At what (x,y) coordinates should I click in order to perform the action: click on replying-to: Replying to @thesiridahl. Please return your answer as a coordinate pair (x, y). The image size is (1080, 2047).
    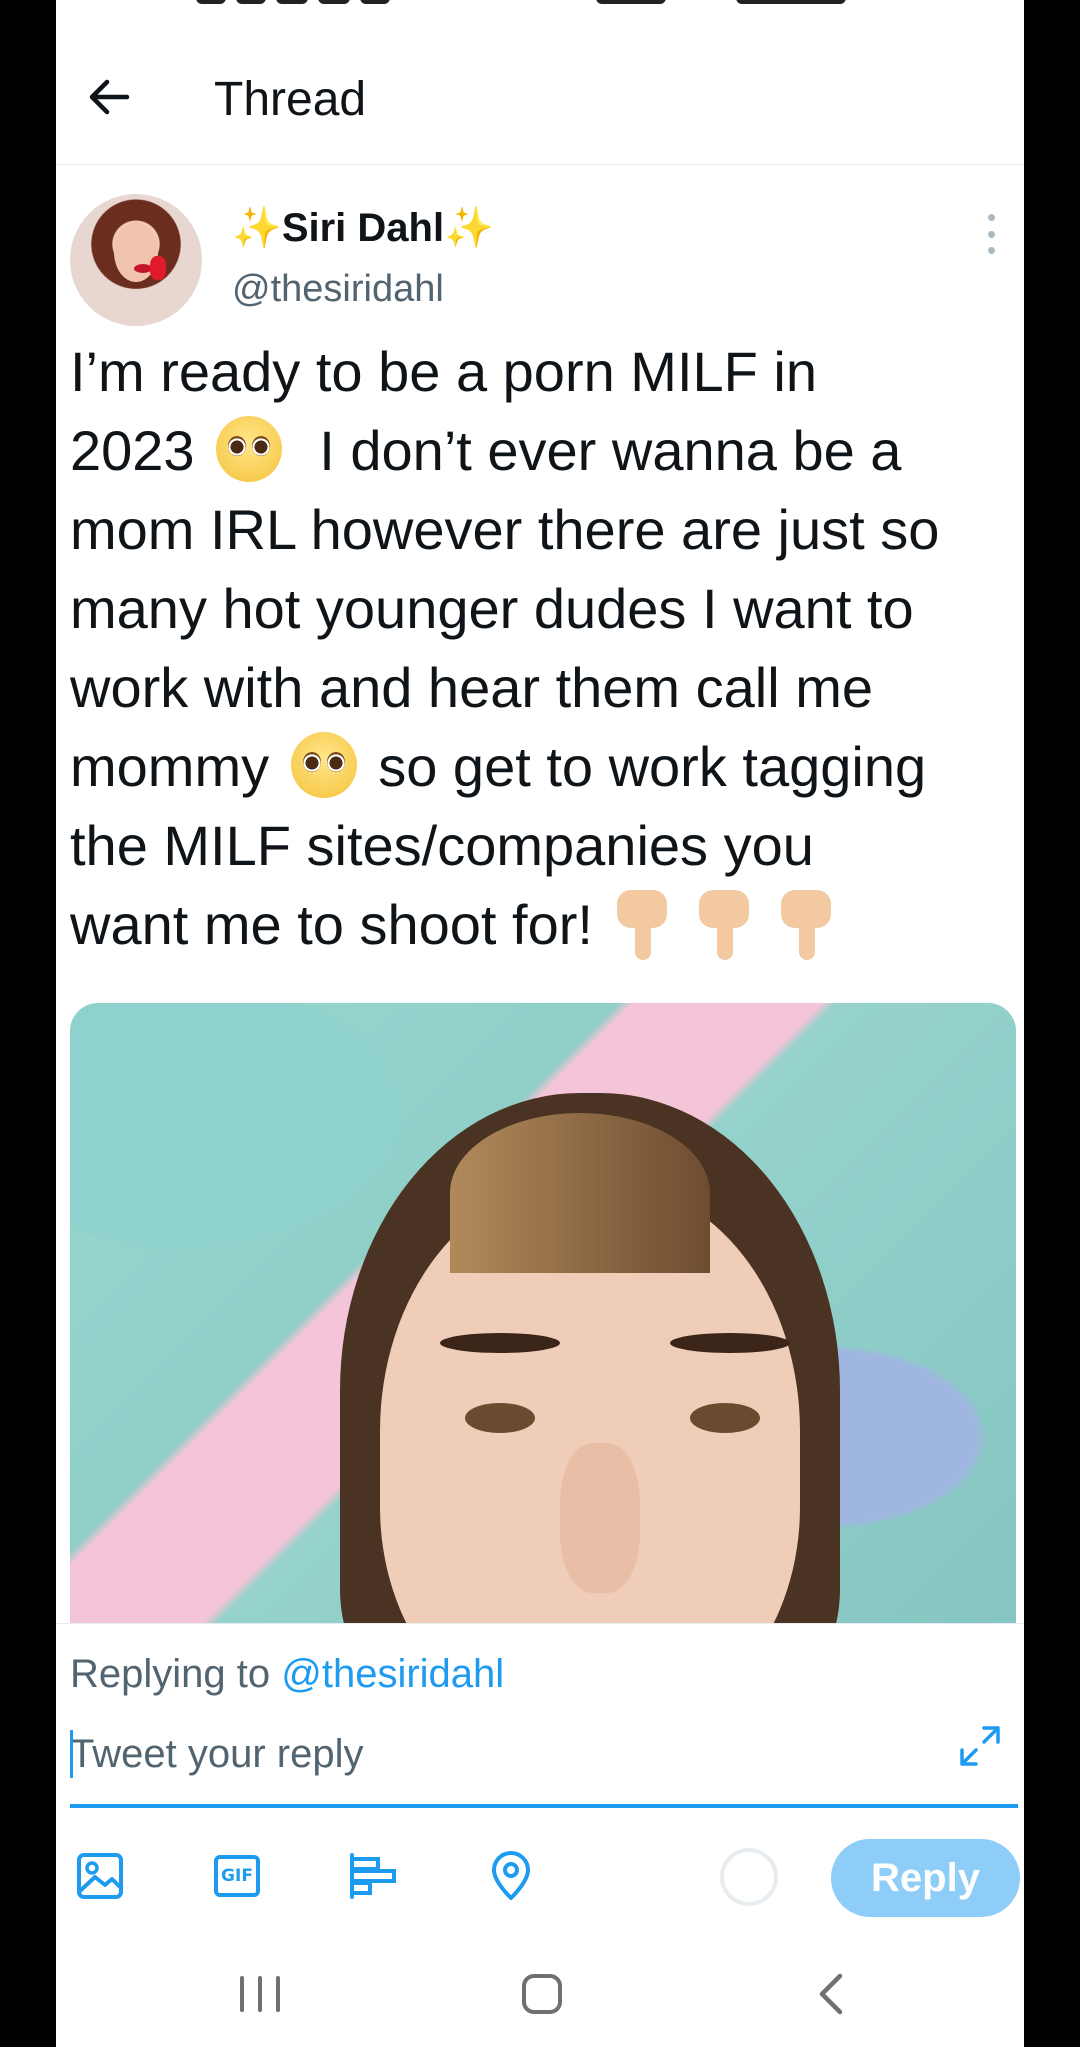
    Looking at the image, I should click on (287, 1674).